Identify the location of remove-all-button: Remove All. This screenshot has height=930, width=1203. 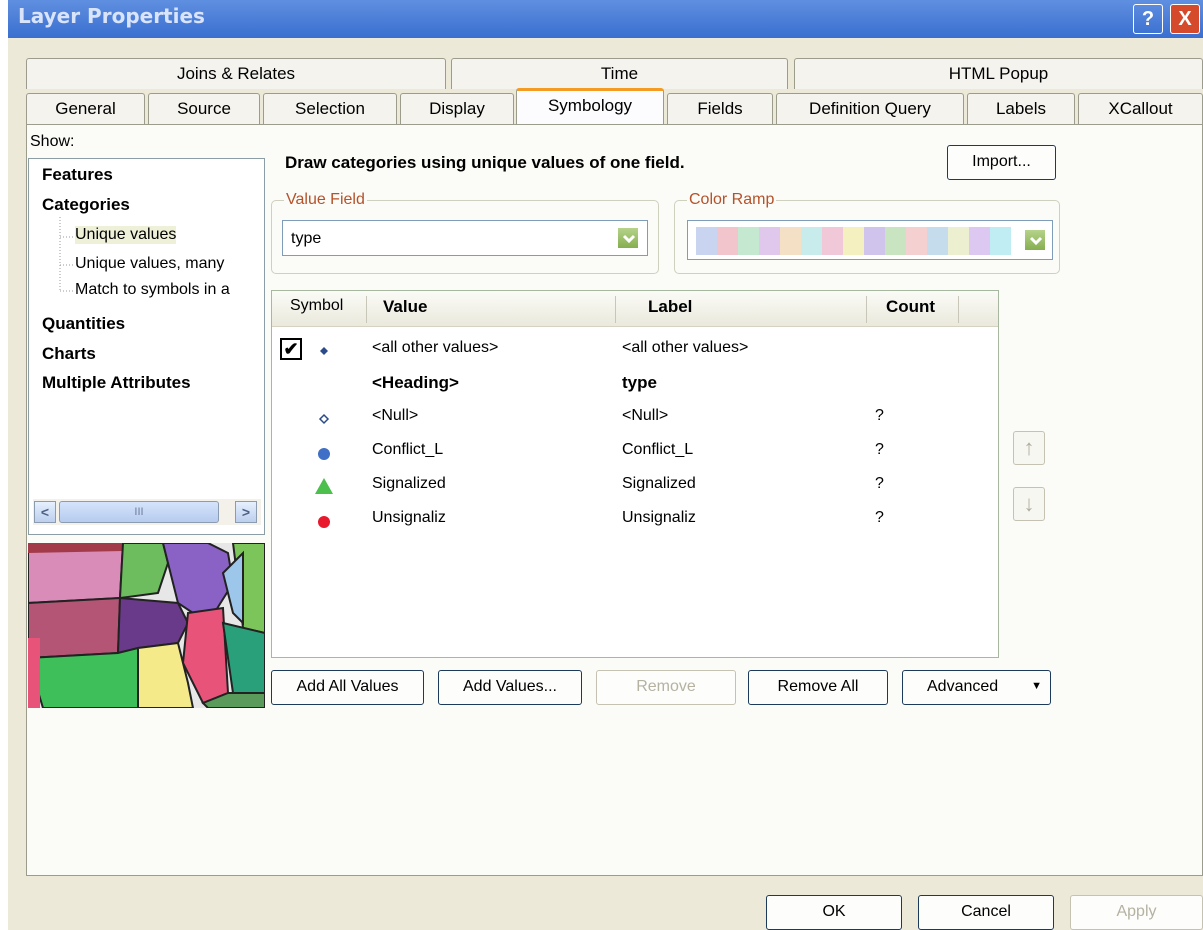
(818, 687).